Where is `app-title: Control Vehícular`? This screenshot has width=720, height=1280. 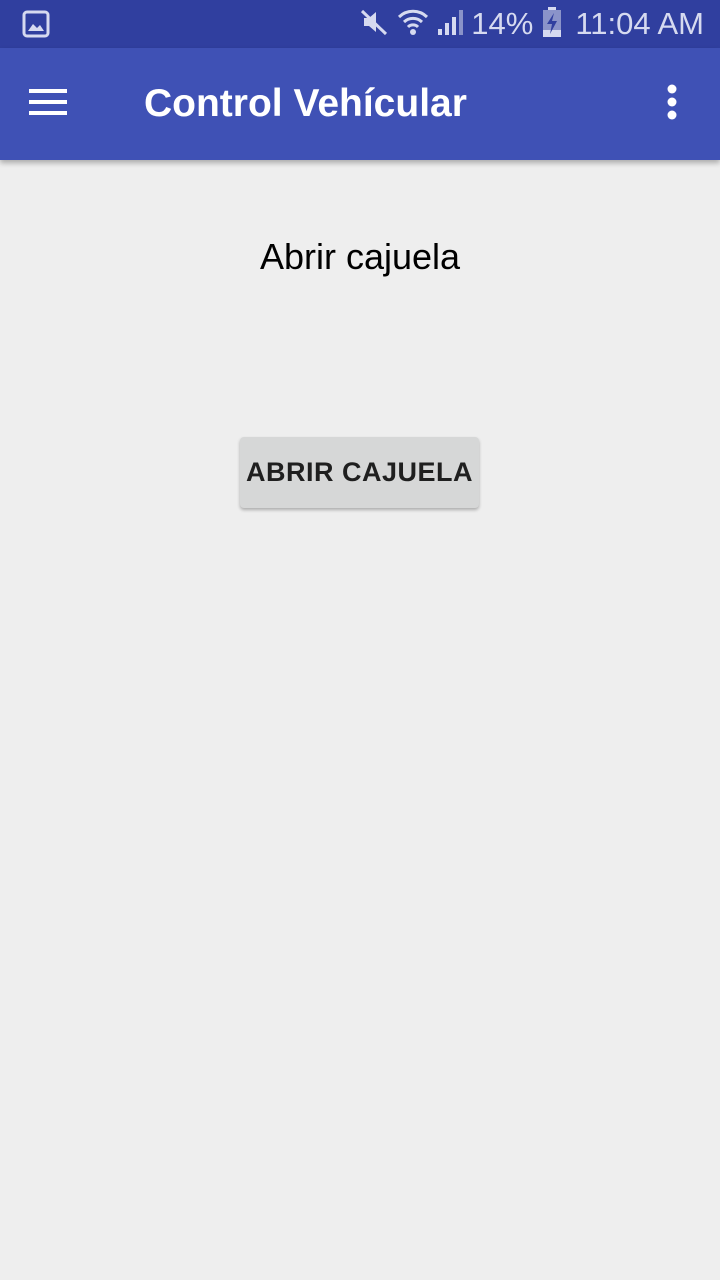 app-title: Control Vehícular is located at coordinates (305, 103).